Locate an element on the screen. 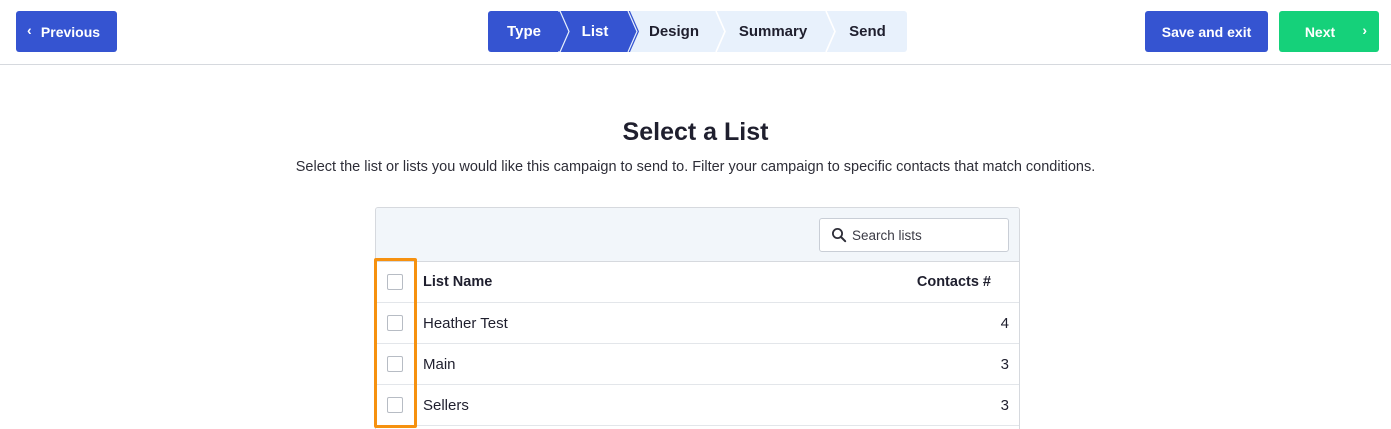 This screenshot has width=1391, height=429. column-header-contacts: Contacts # is located at coordinates (954, 282).